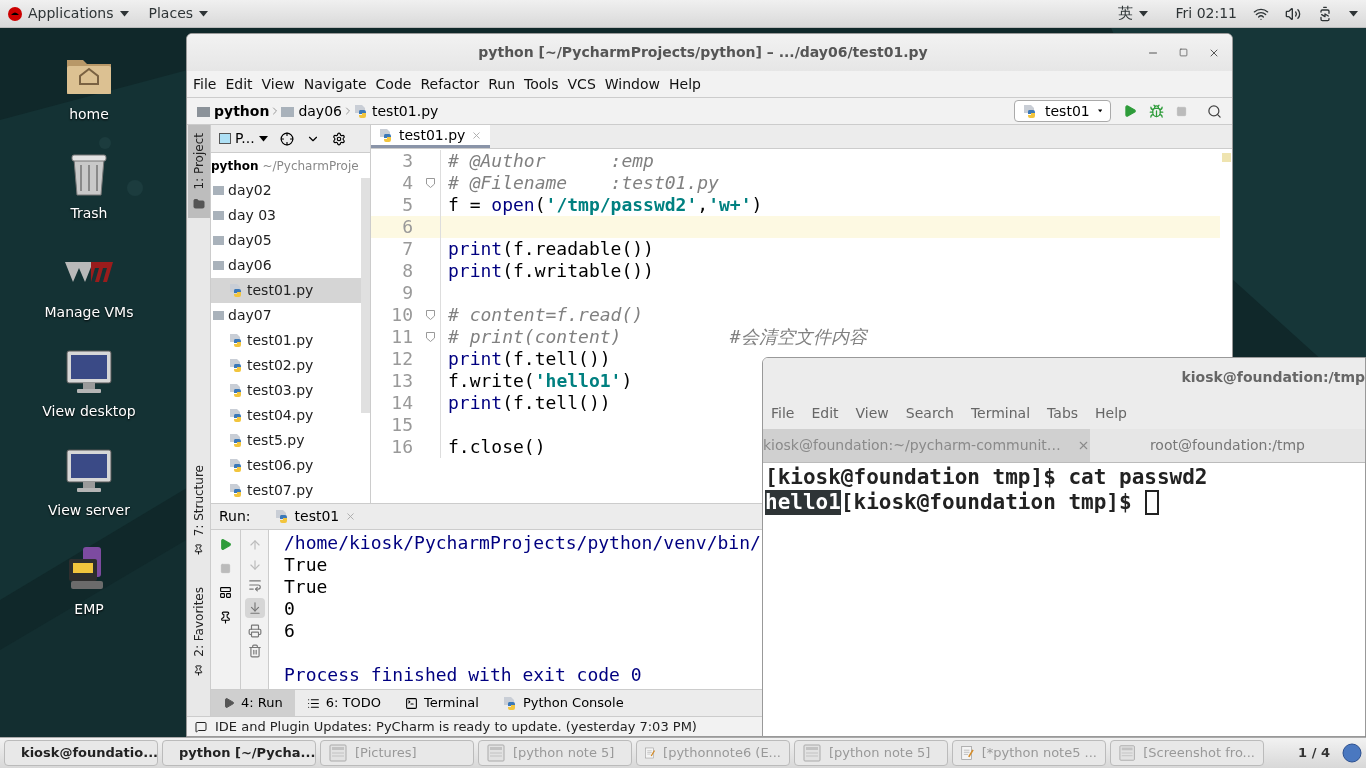 The width and height of the screenshot is (1366, 768). I want to click on maximize-icon, so click(1183, 52).